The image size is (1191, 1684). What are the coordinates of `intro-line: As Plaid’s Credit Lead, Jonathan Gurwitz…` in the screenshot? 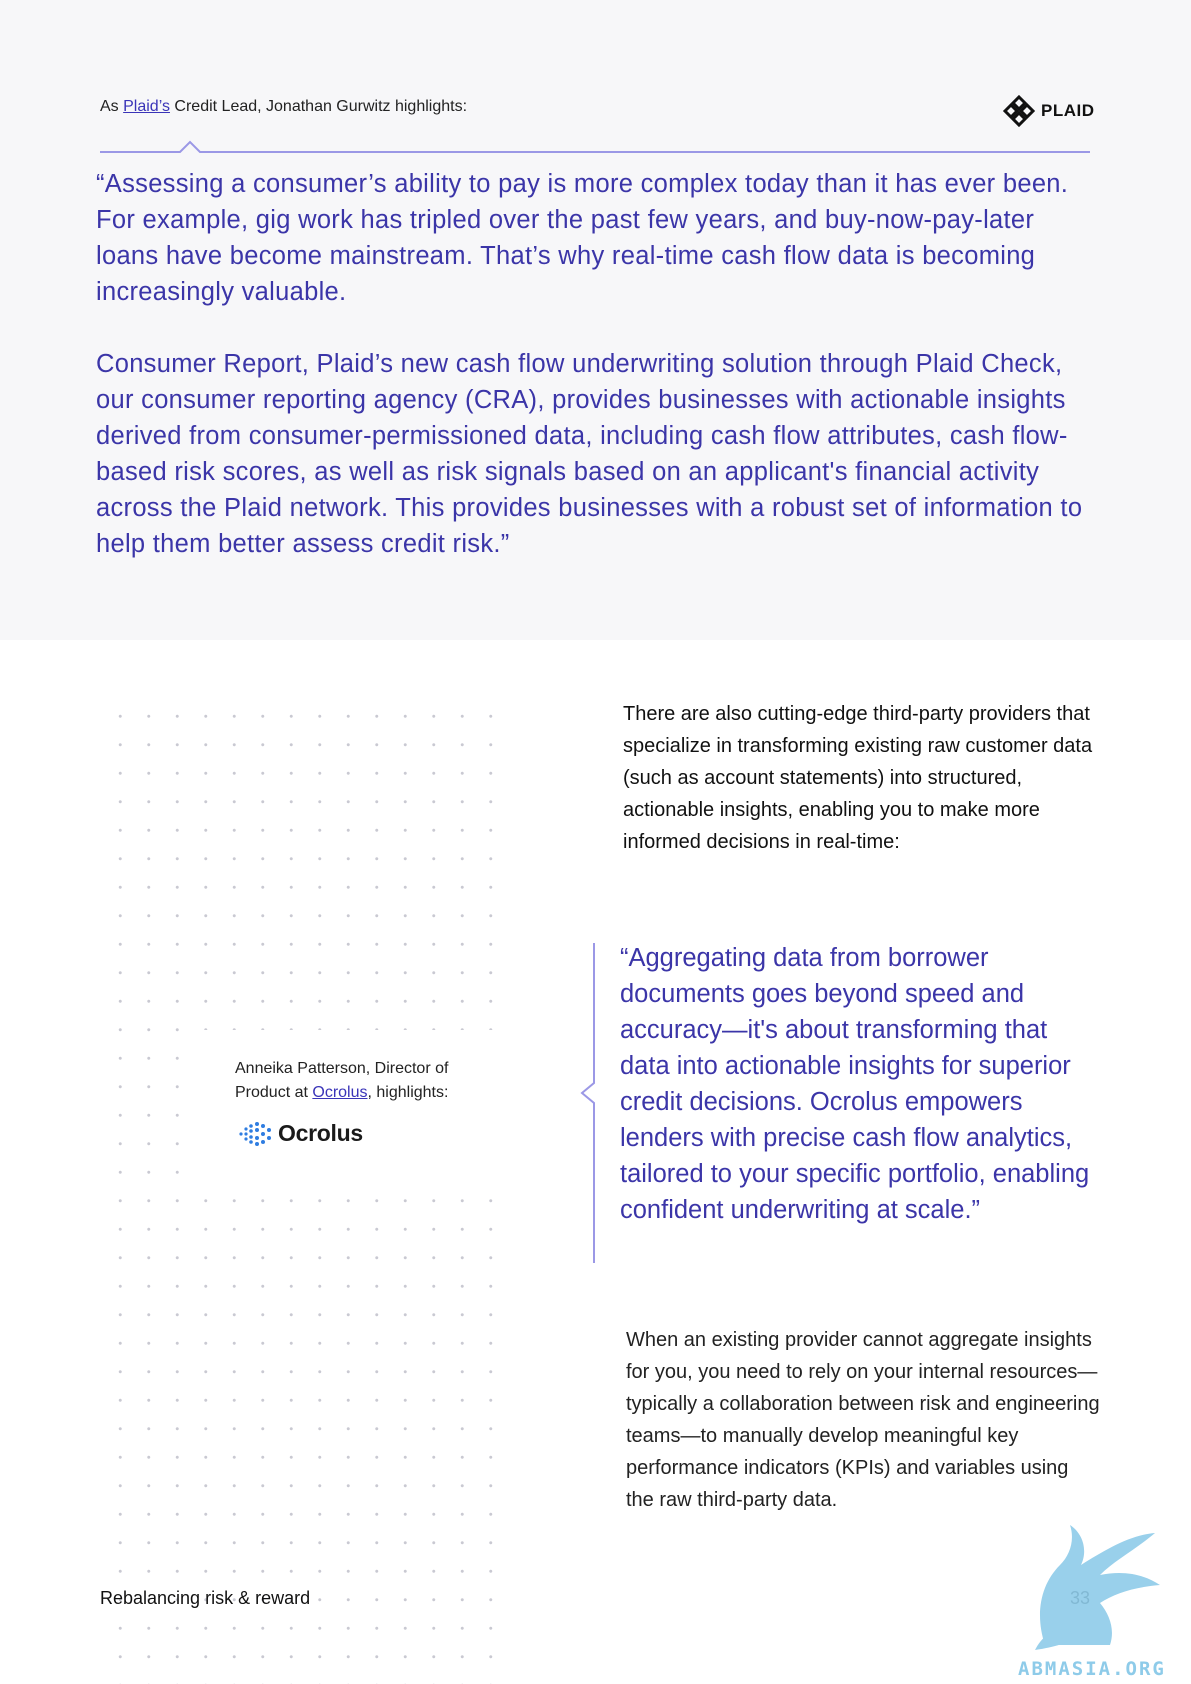 It's located at (283, 107).